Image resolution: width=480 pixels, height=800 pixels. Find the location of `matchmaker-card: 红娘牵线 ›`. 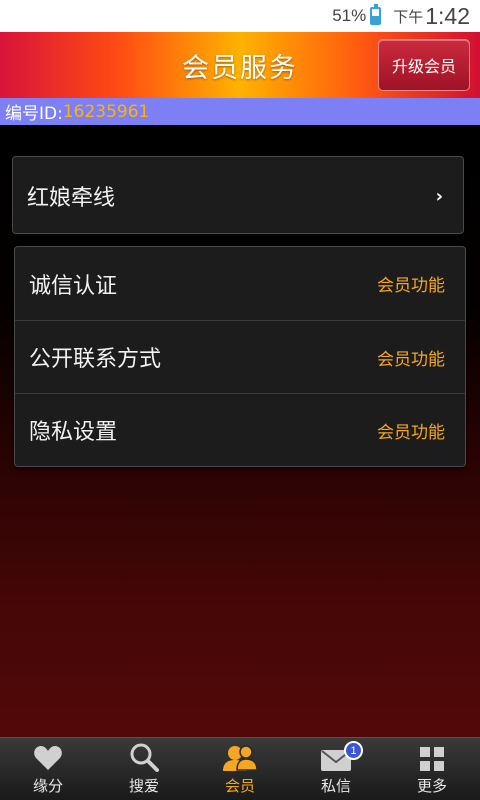

matchmaker-card: 红娘牵线 › is located at coordinates (238, 195).